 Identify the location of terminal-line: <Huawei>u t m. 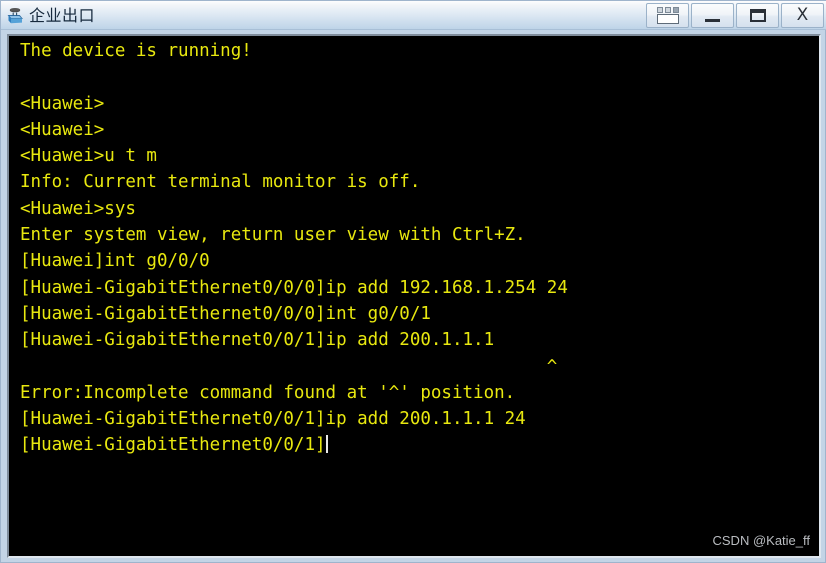
(88, 156).